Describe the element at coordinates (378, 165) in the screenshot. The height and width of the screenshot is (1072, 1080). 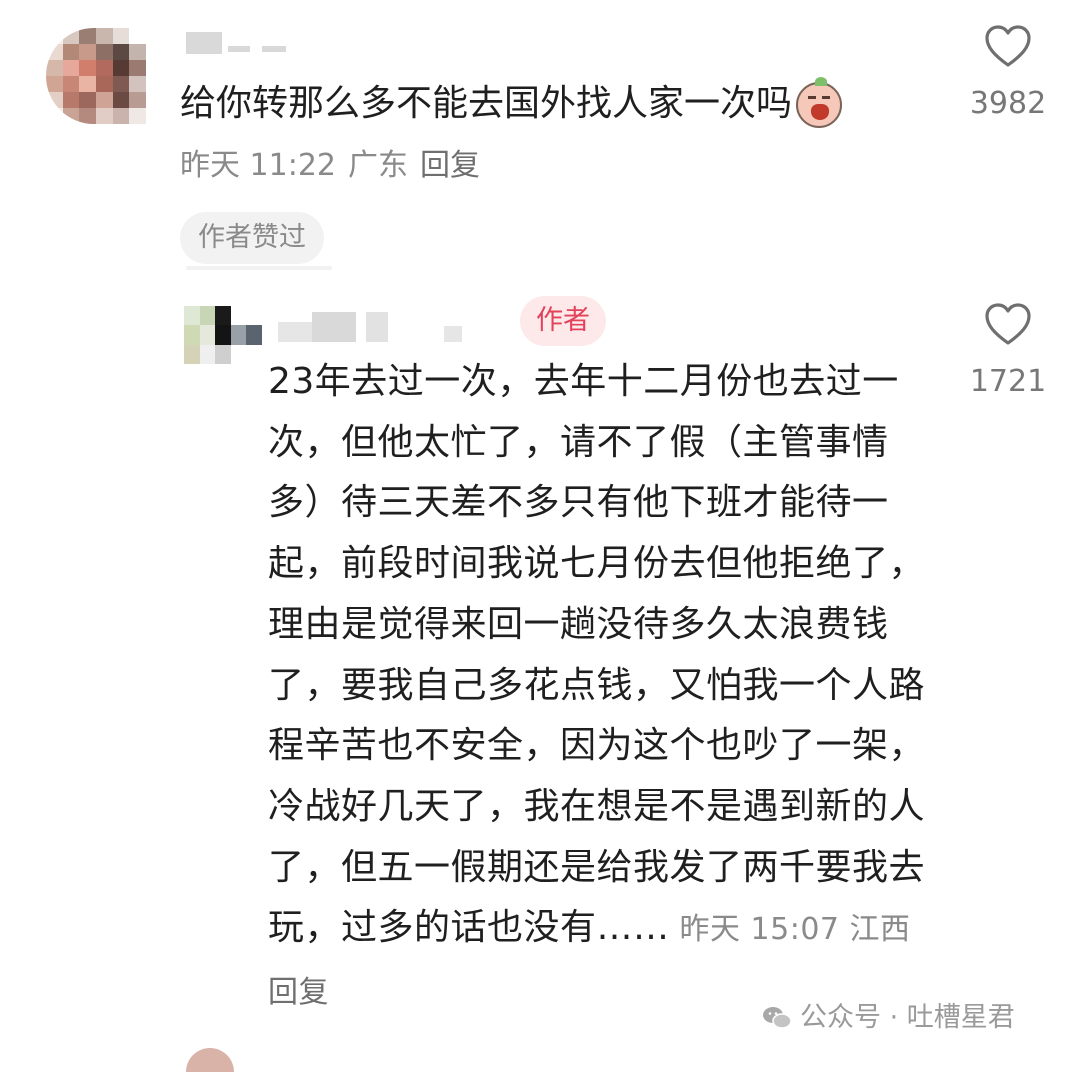
I see `comment-location: 广东` at that location.